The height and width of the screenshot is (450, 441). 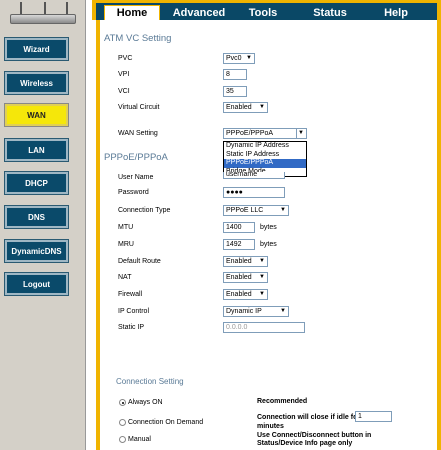 I want to click on mtu-input: 1400, so click(x=239, y=227).